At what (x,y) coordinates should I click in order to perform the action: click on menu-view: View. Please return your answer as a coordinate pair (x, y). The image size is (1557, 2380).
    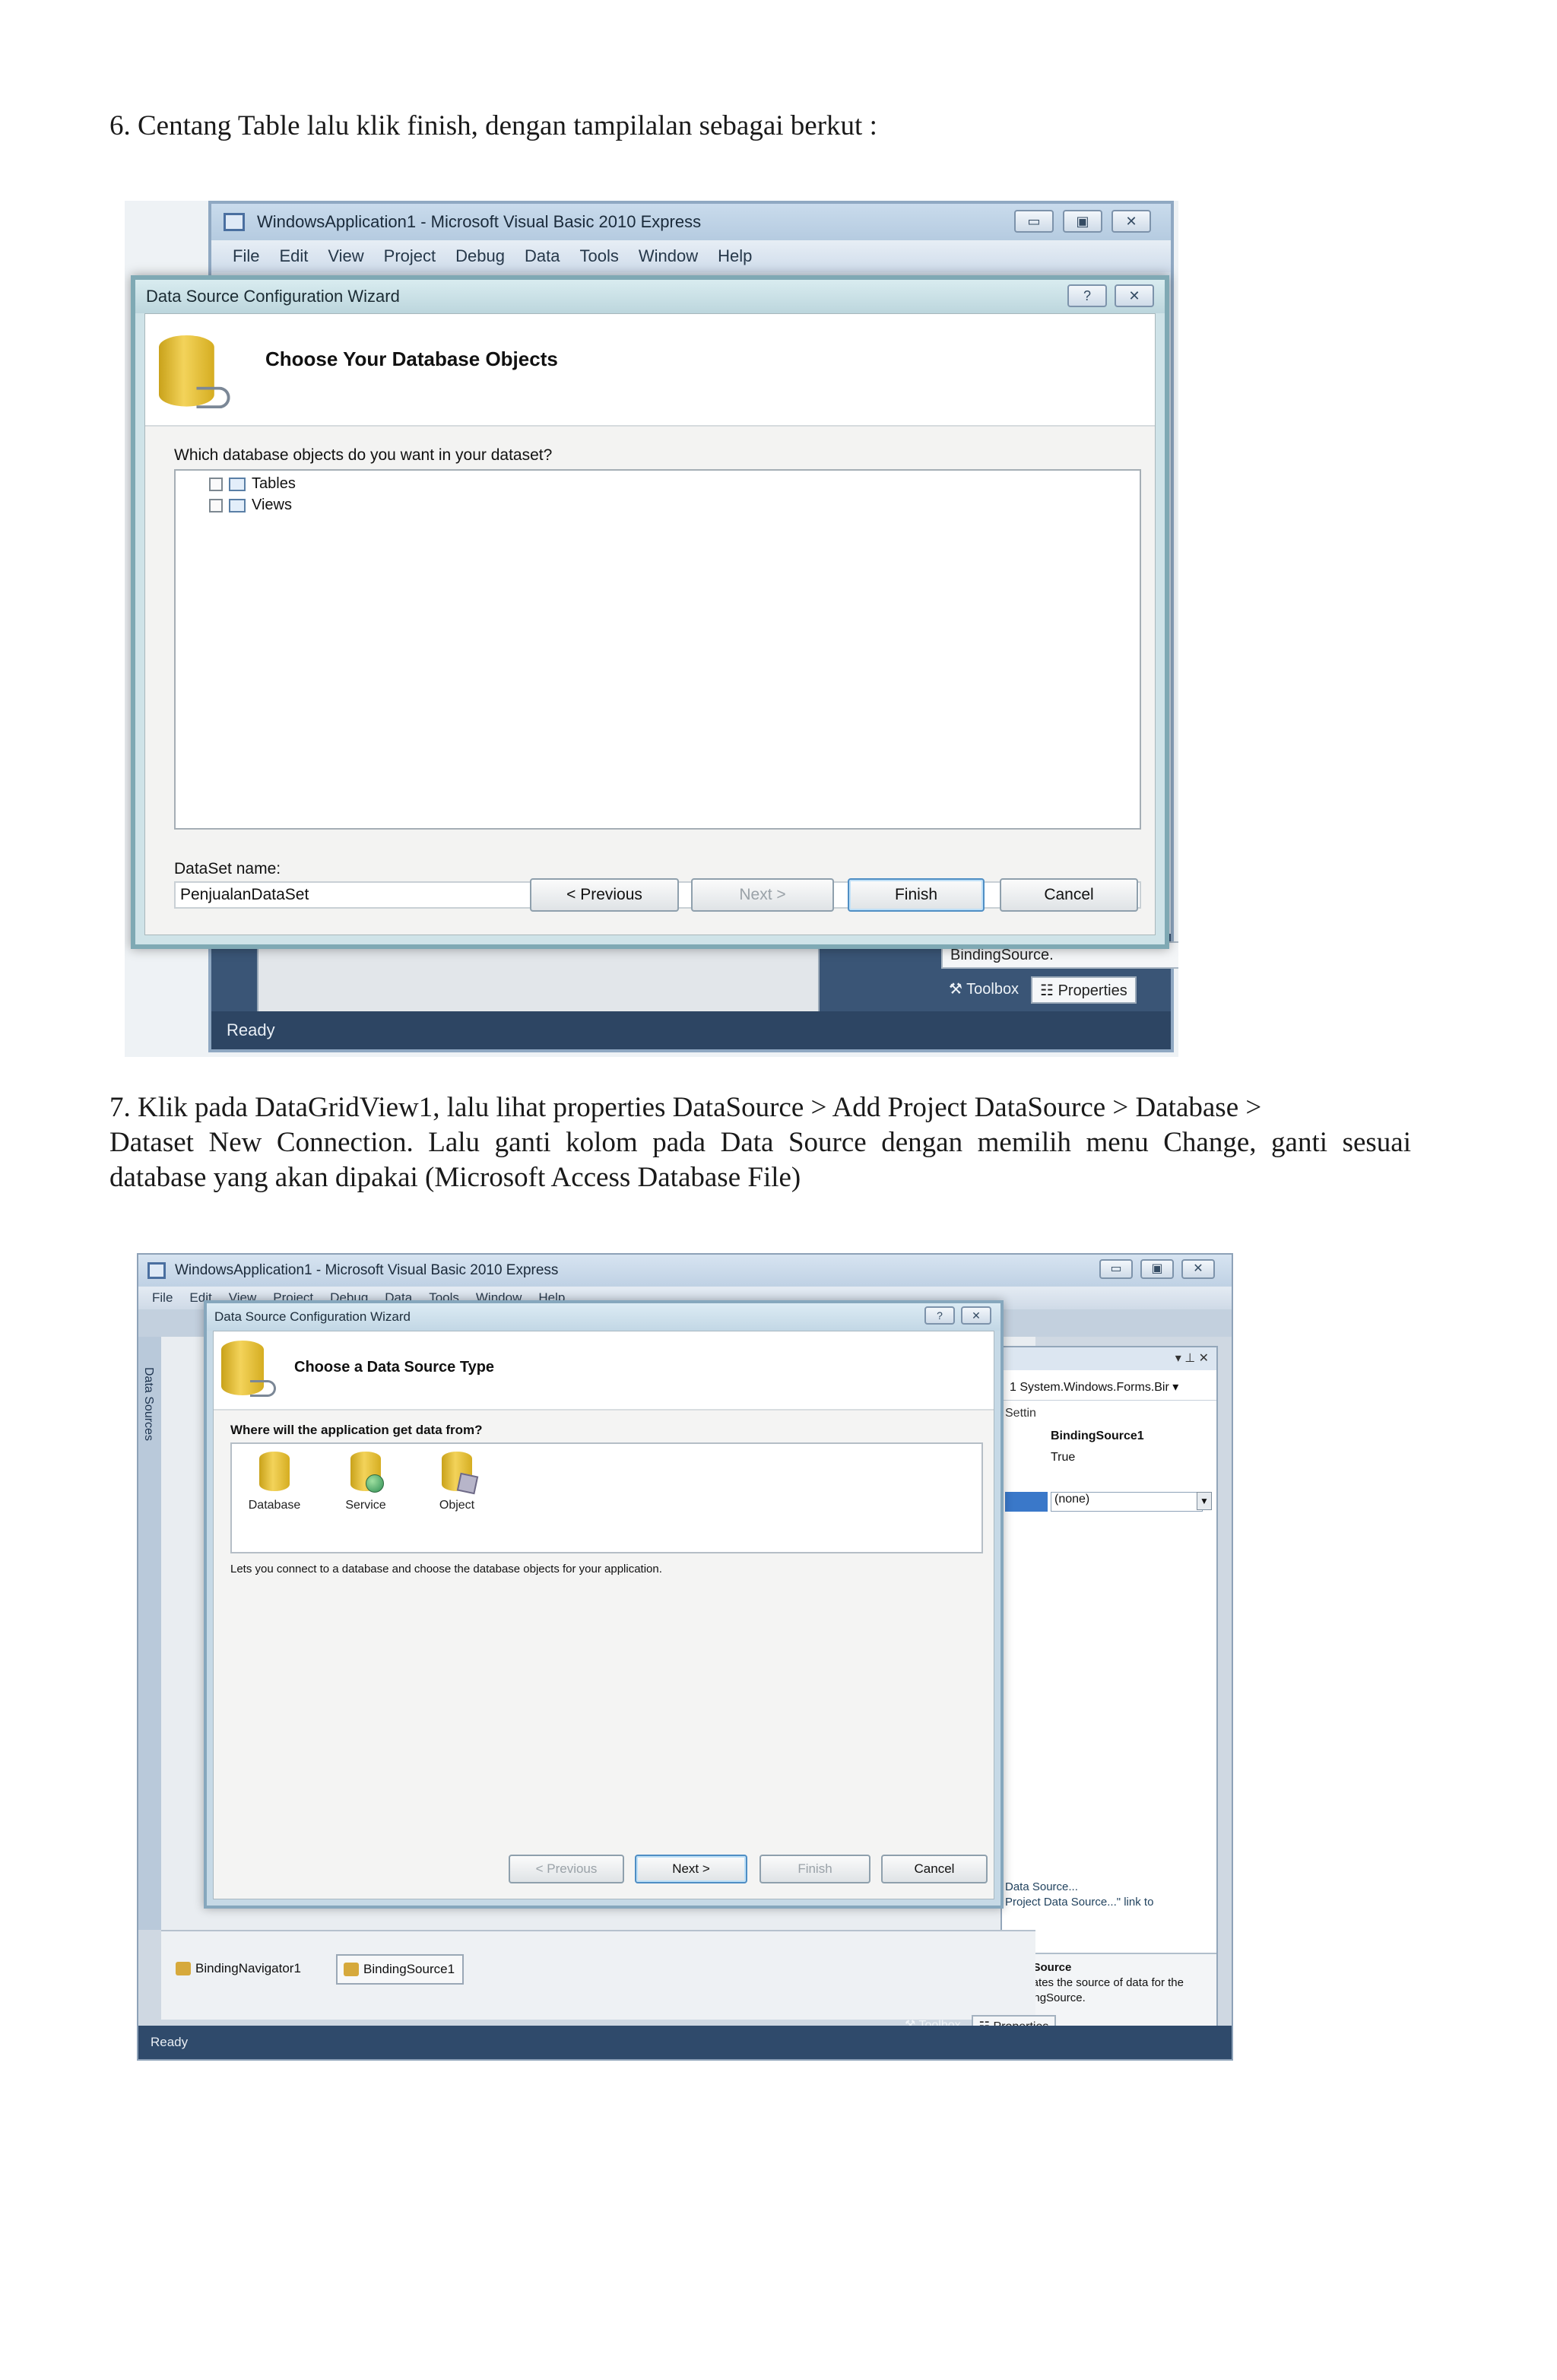
    Looking at the image, I should click on (345, 256).